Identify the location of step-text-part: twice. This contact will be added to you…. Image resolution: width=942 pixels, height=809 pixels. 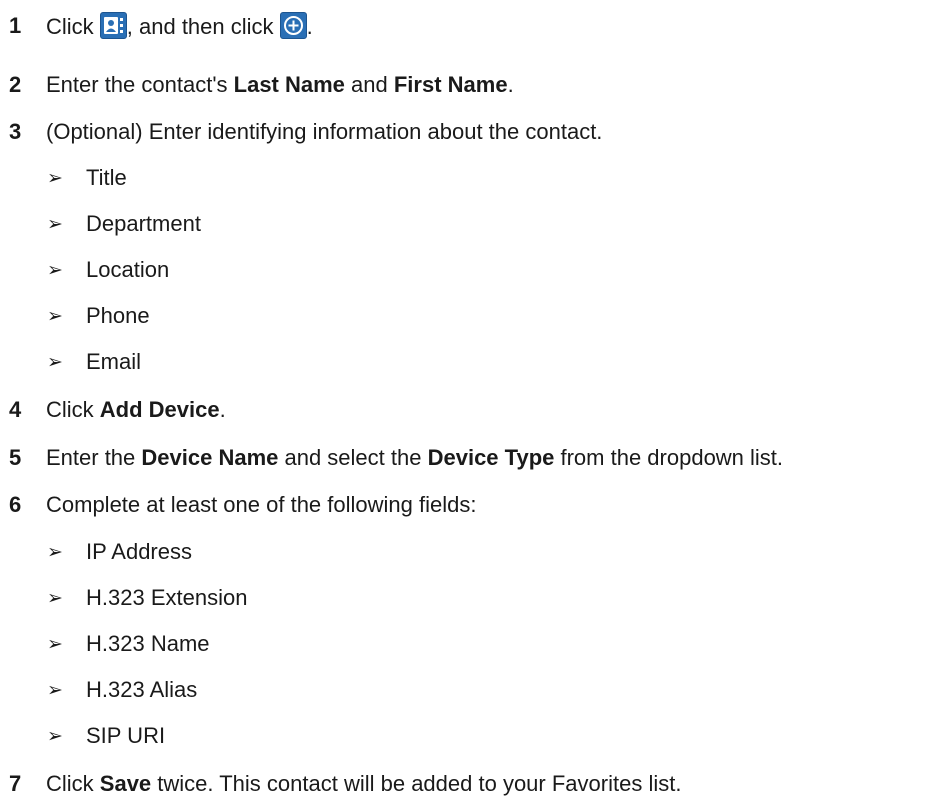
(416, 783).